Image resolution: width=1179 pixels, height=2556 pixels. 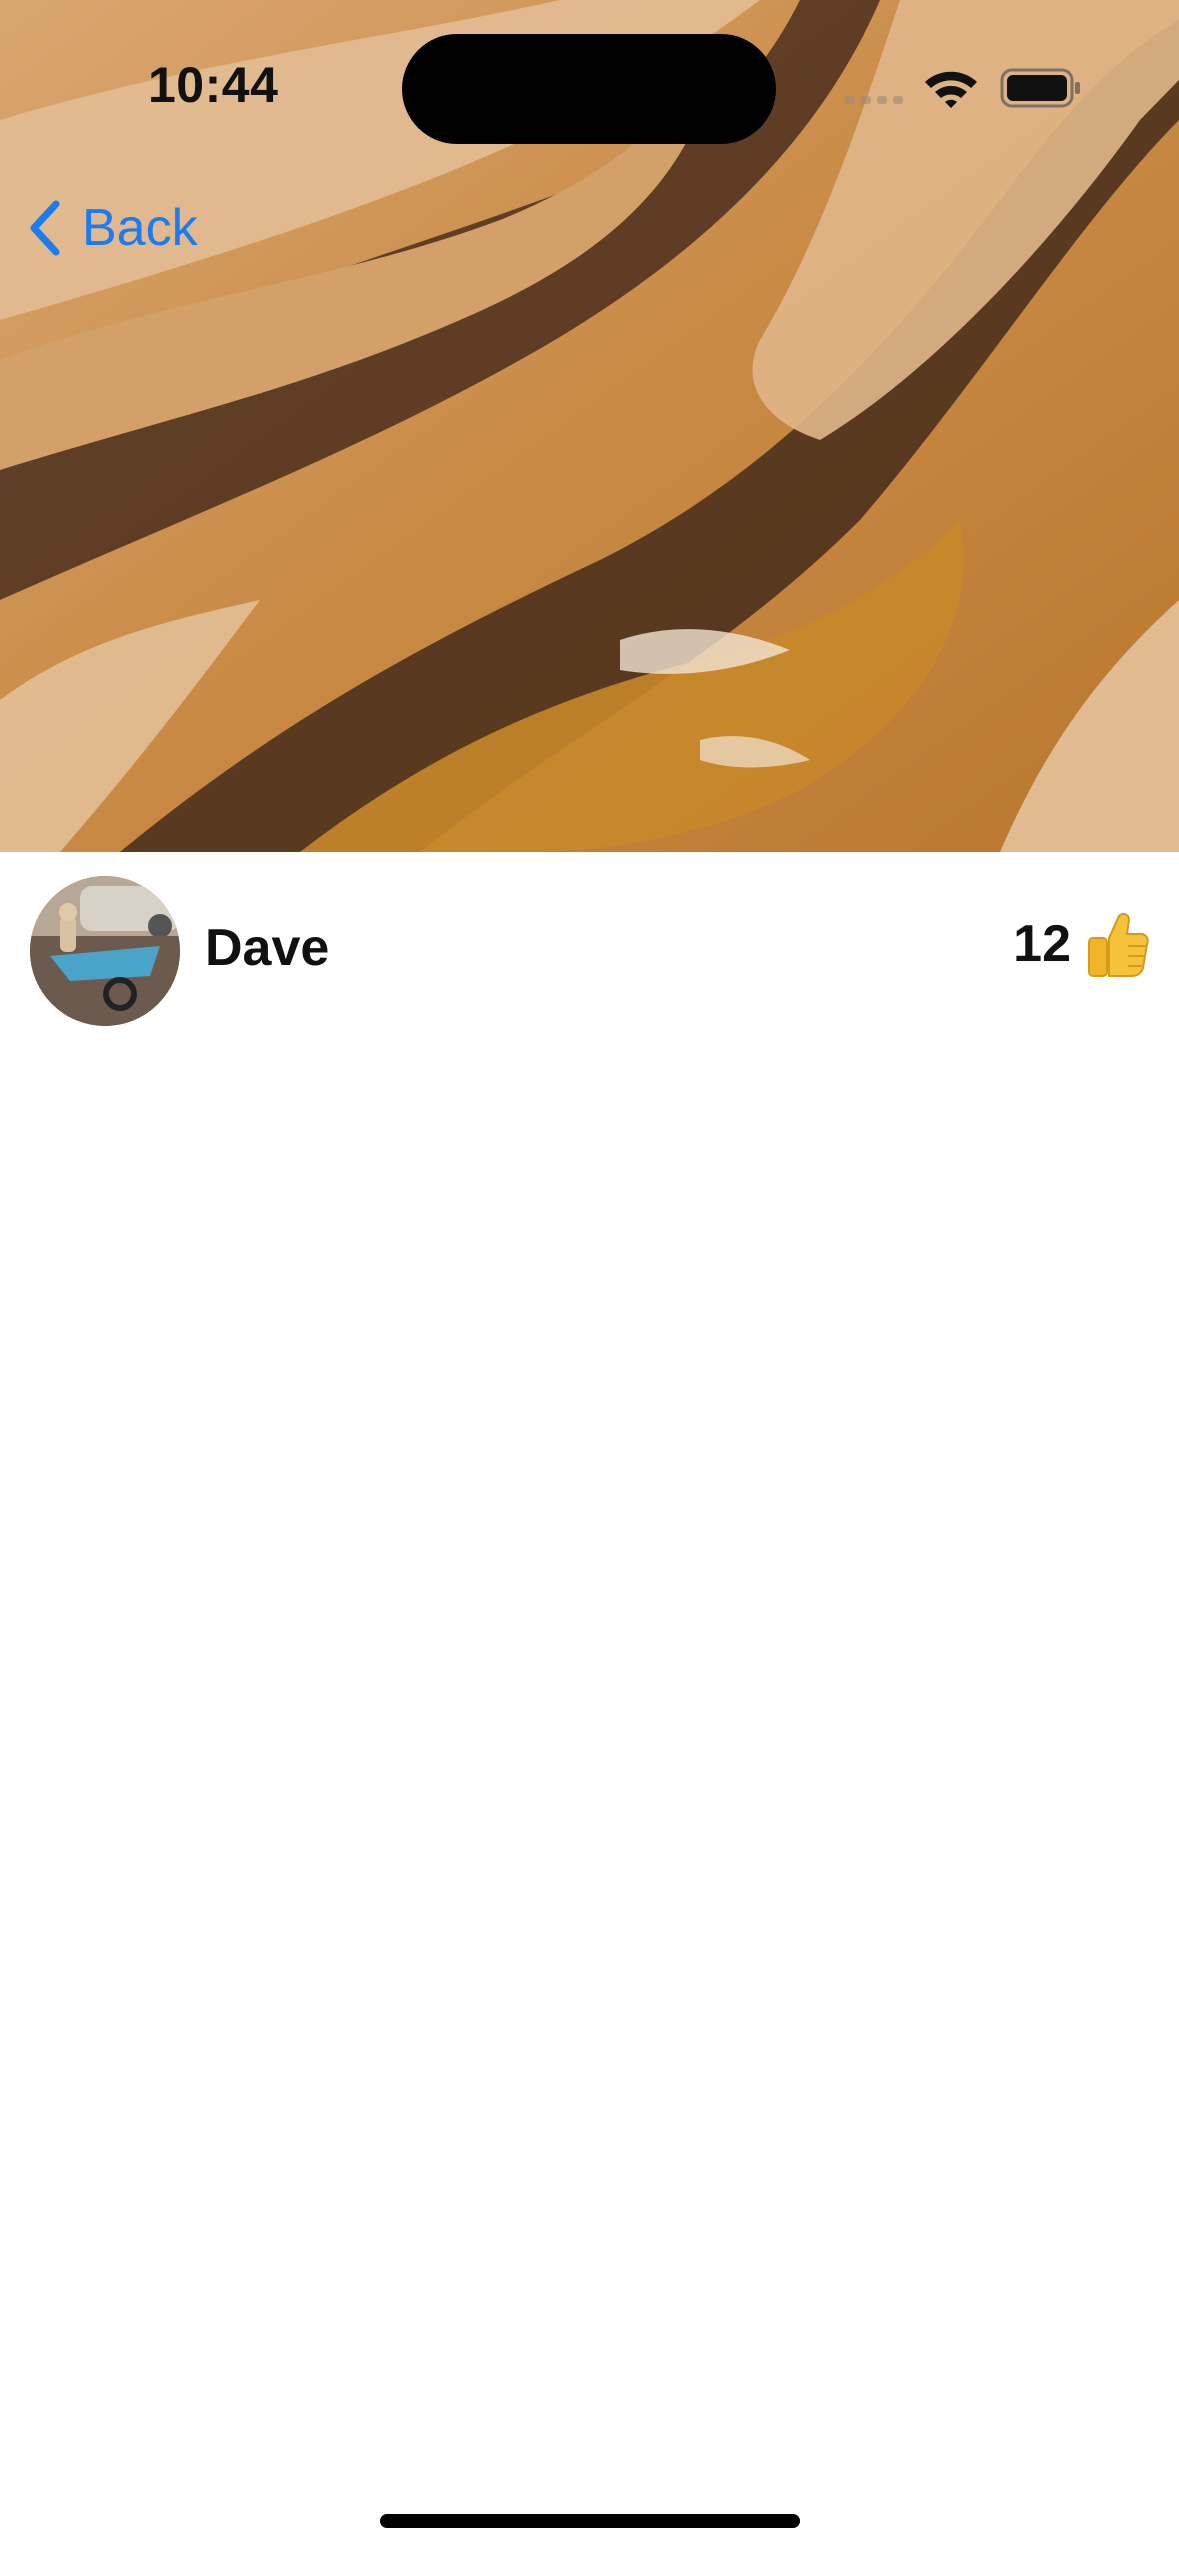 What do you see at coordinates (874, 100) in the screenshot?
I see `cellular-signal-icon` at bounding box center [874, 100].